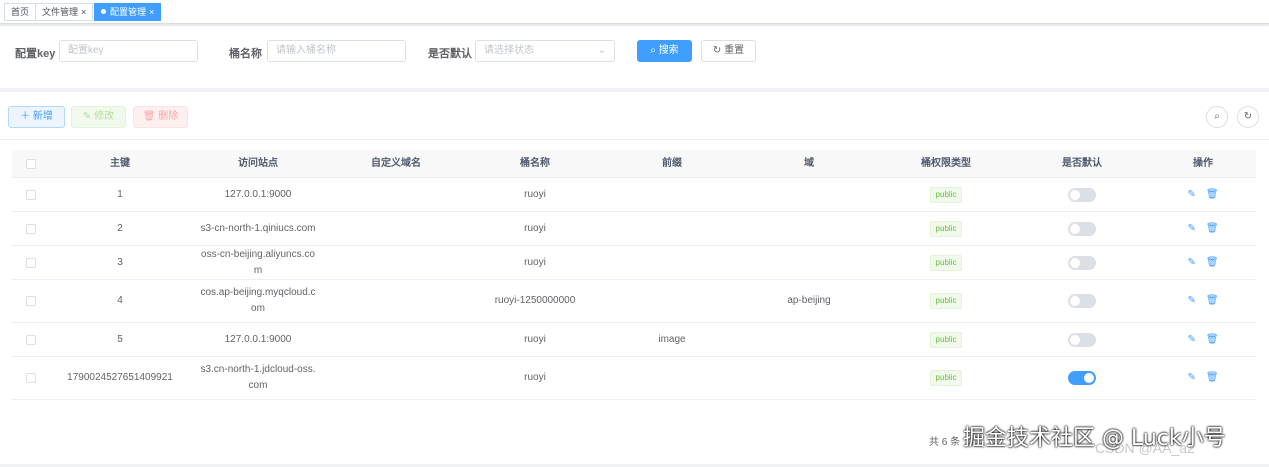  What do you see at coordinates (1094, 438) in the screenshot?
I see `watermark-juejin: 掘金技术社区 @ Luck小号` at bounding box center [1094, 438].